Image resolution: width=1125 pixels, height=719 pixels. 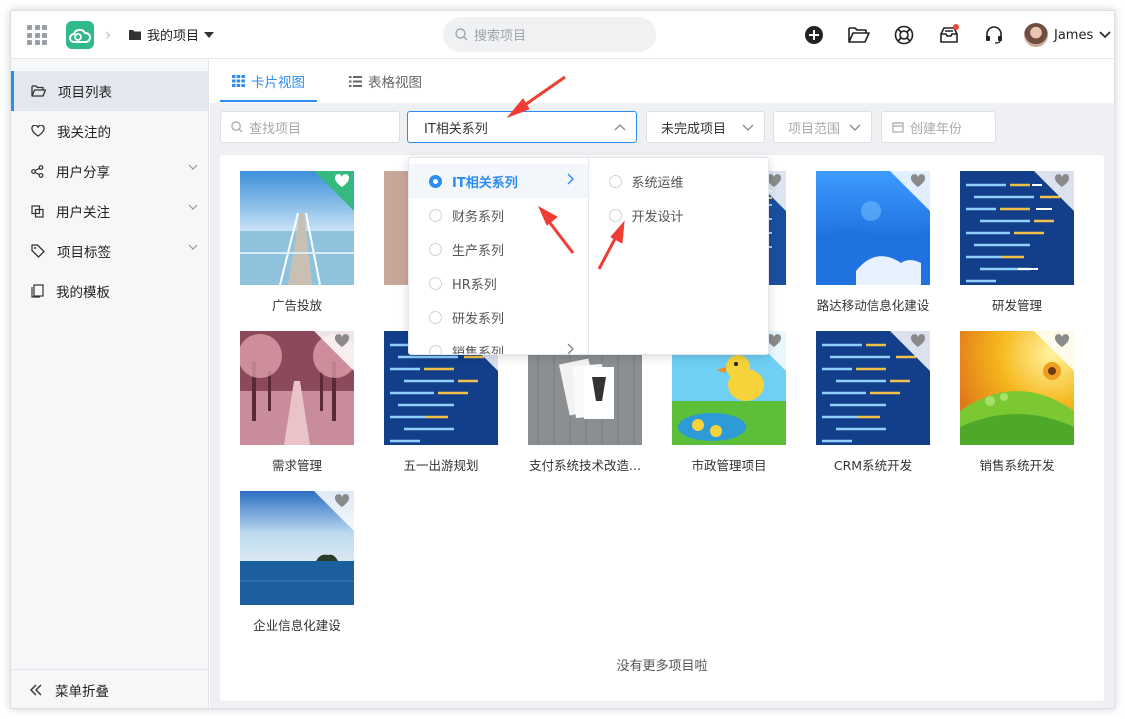 I want to click on year-picker-placeholder: 创建年份, so click(x=936, y=129).